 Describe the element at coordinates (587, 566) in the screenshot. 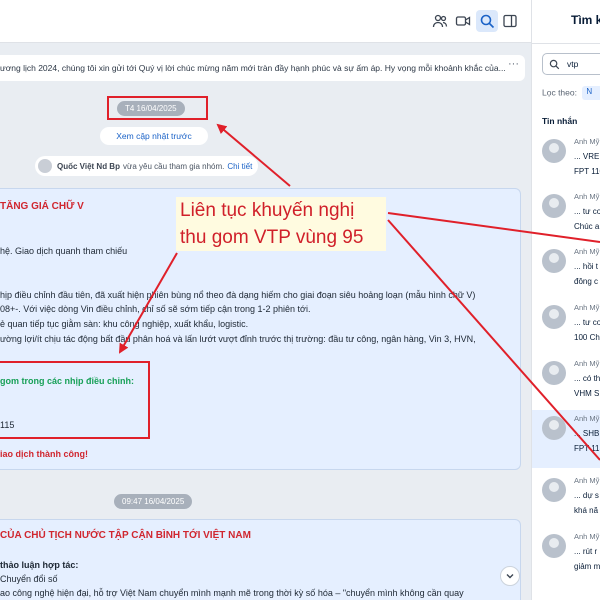

I see `result-snippet: giảm m` at that location.